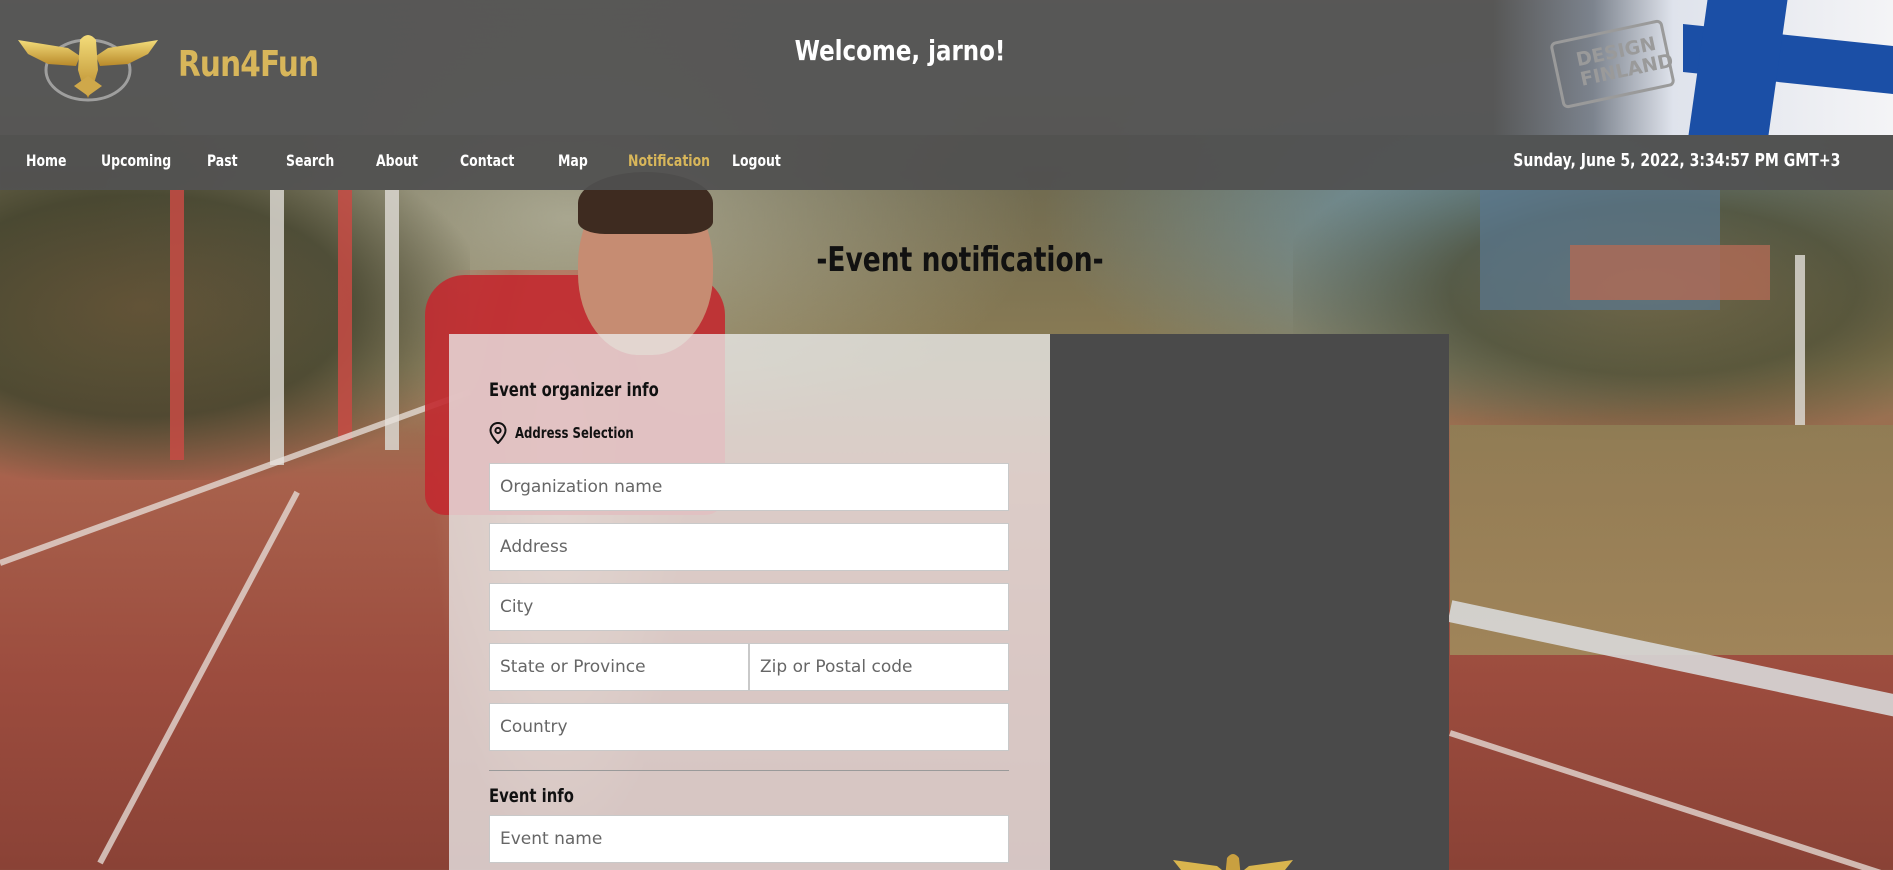 This screenshot has width=1893, height=870. I want to click on city-field, so click(749, 607).